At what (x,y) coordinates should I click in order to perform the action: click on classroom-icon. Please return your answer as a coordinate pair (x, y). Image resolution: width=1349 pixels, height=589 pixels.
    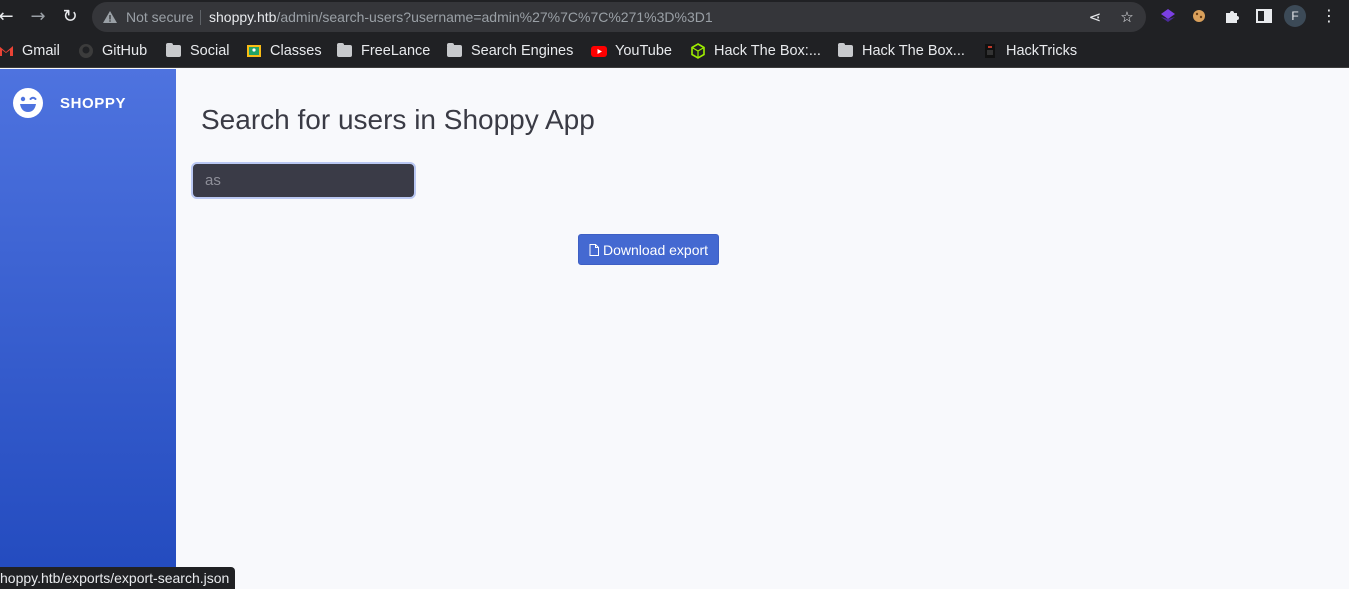
    Looking at the image, I should click on (254, 51).